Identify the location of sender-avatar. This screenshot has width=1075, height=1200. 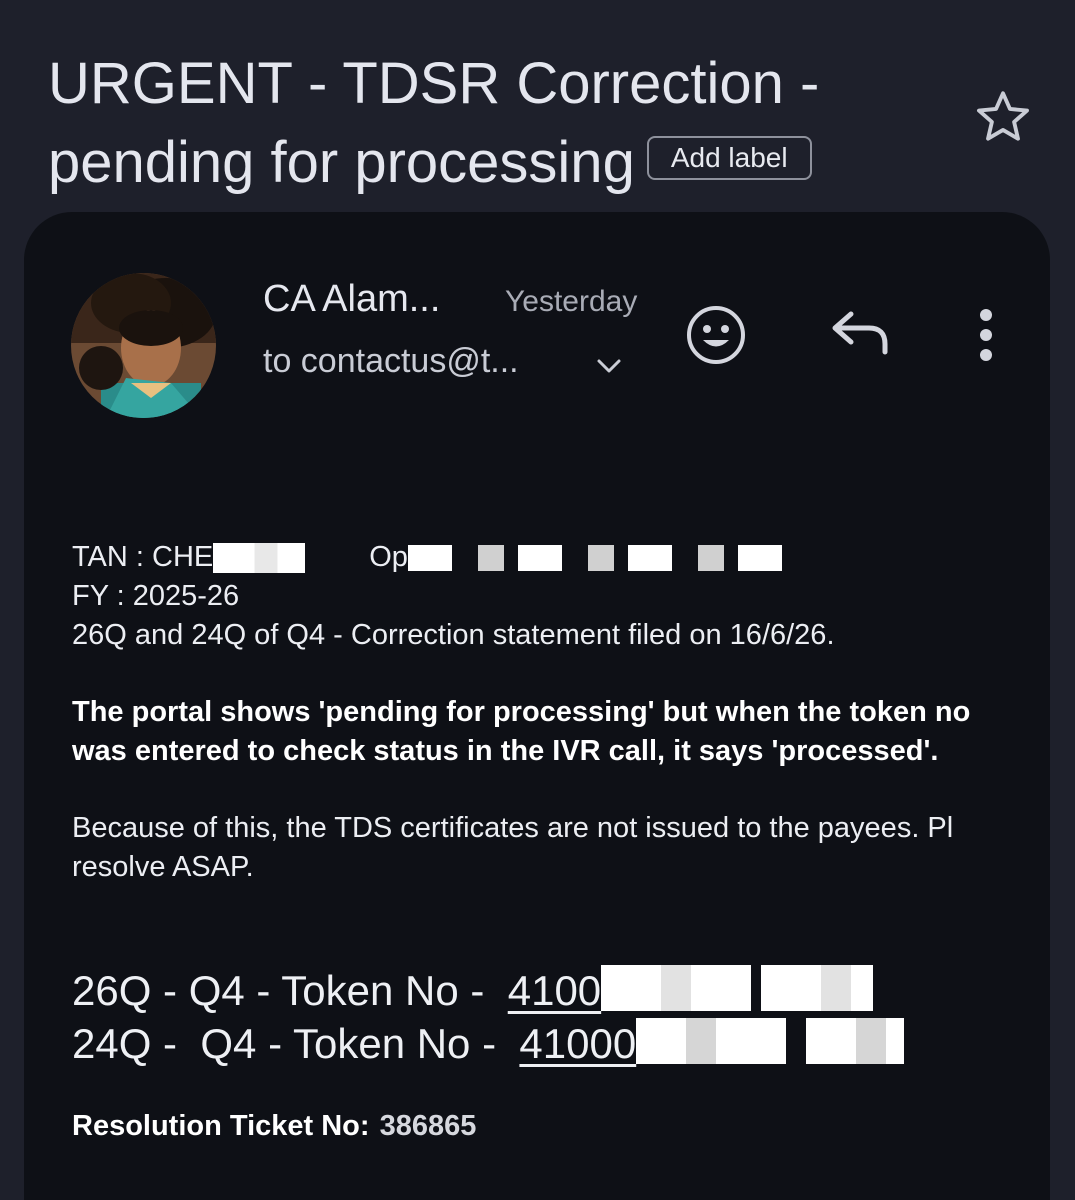
(143, 345).